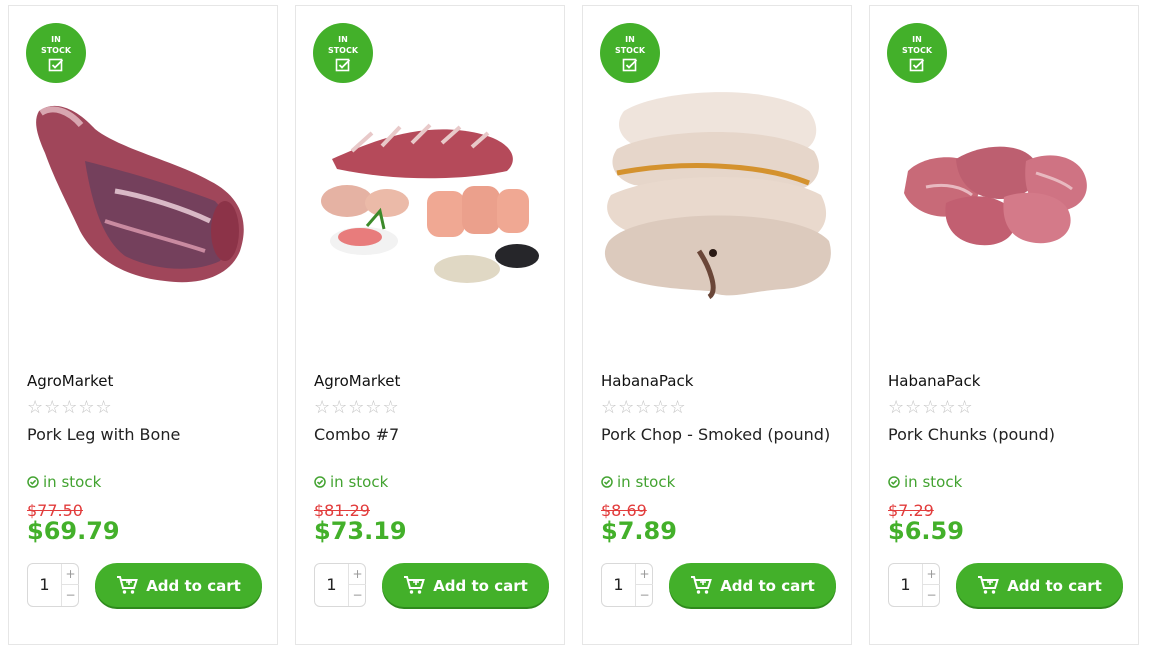  I want to click on product-name: Combo #7, so click(356, 434).